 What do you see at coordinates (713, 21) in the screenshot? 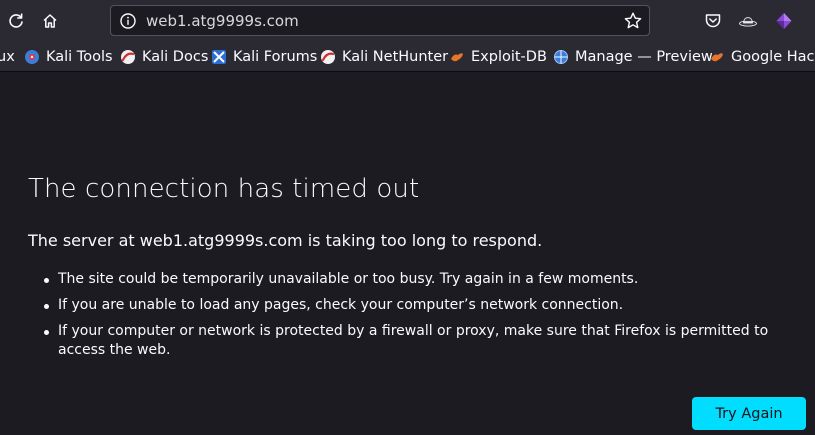
I see `pocket-icon` at bounding box center [713, 21].